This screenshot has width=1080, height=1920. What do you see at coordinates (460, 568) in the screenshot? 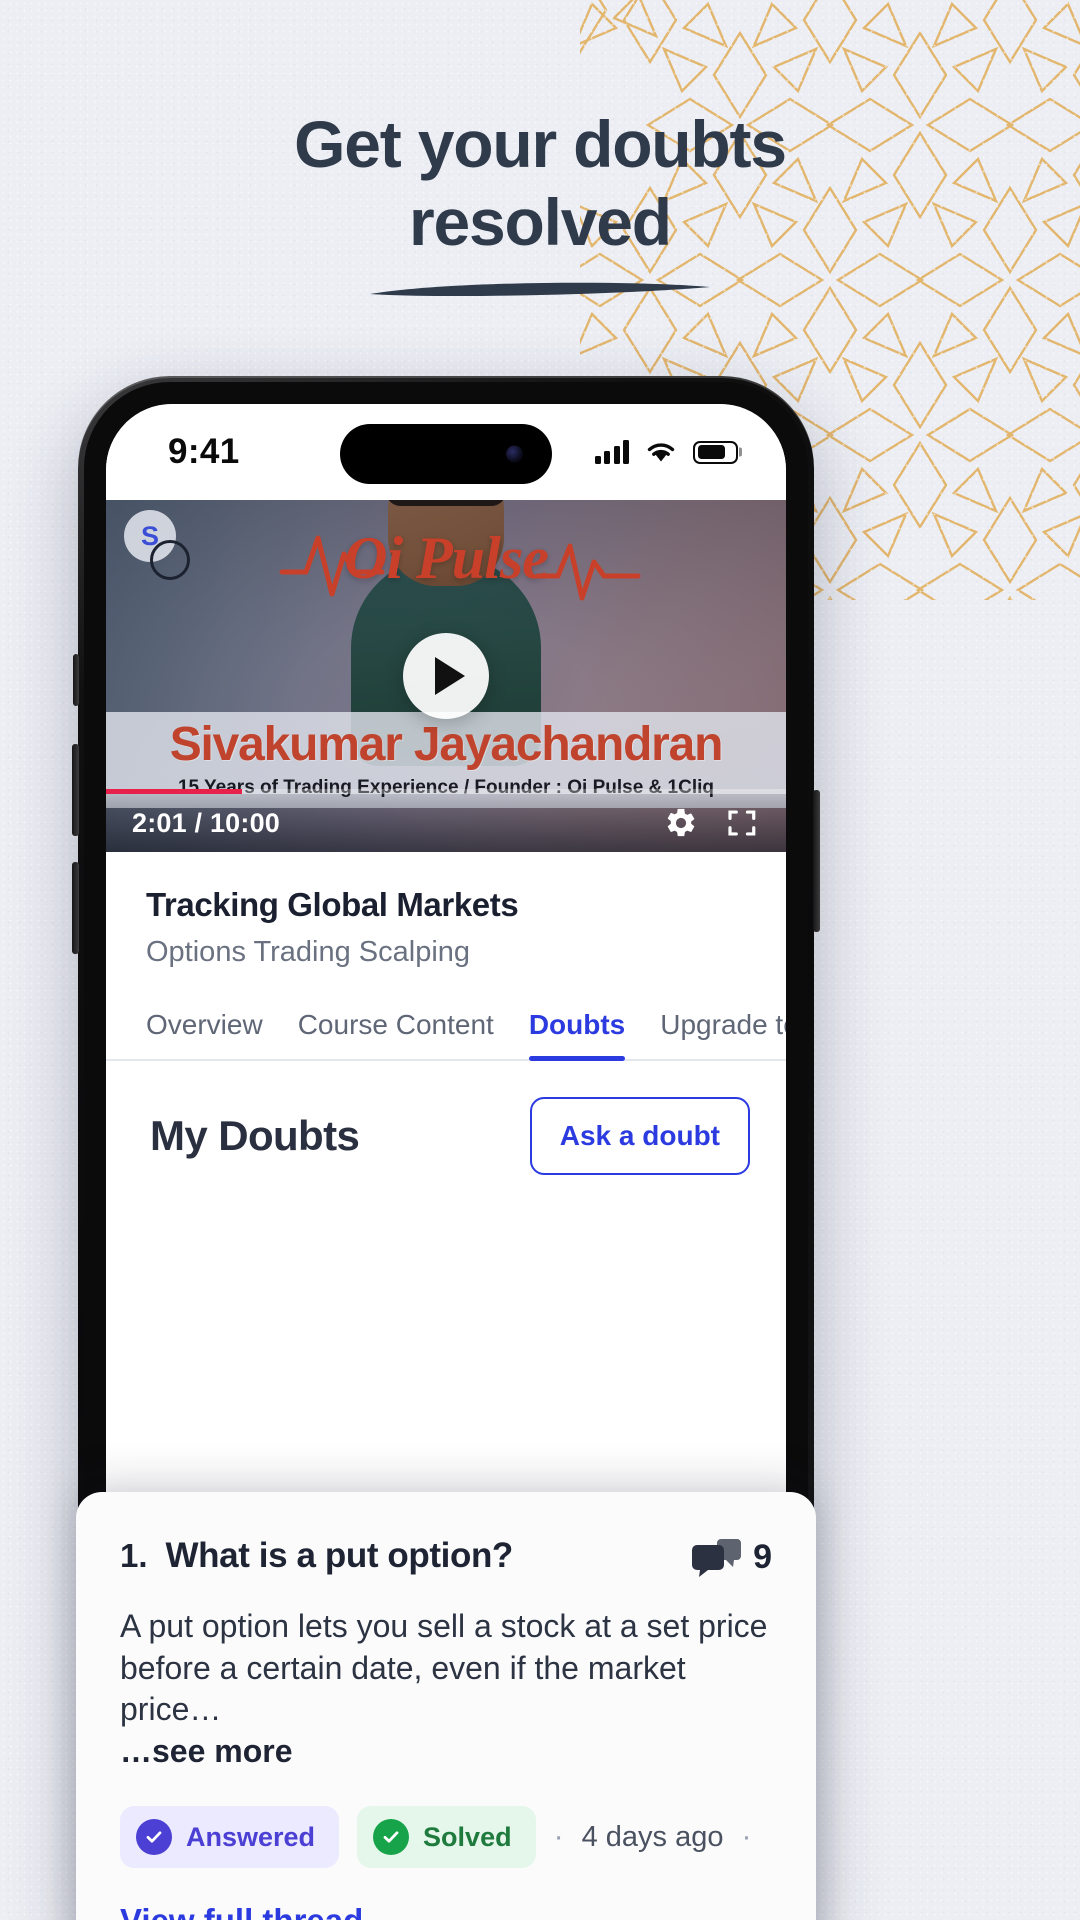
I see `pulse-waveform-icon` at bounding box center [460, 568].